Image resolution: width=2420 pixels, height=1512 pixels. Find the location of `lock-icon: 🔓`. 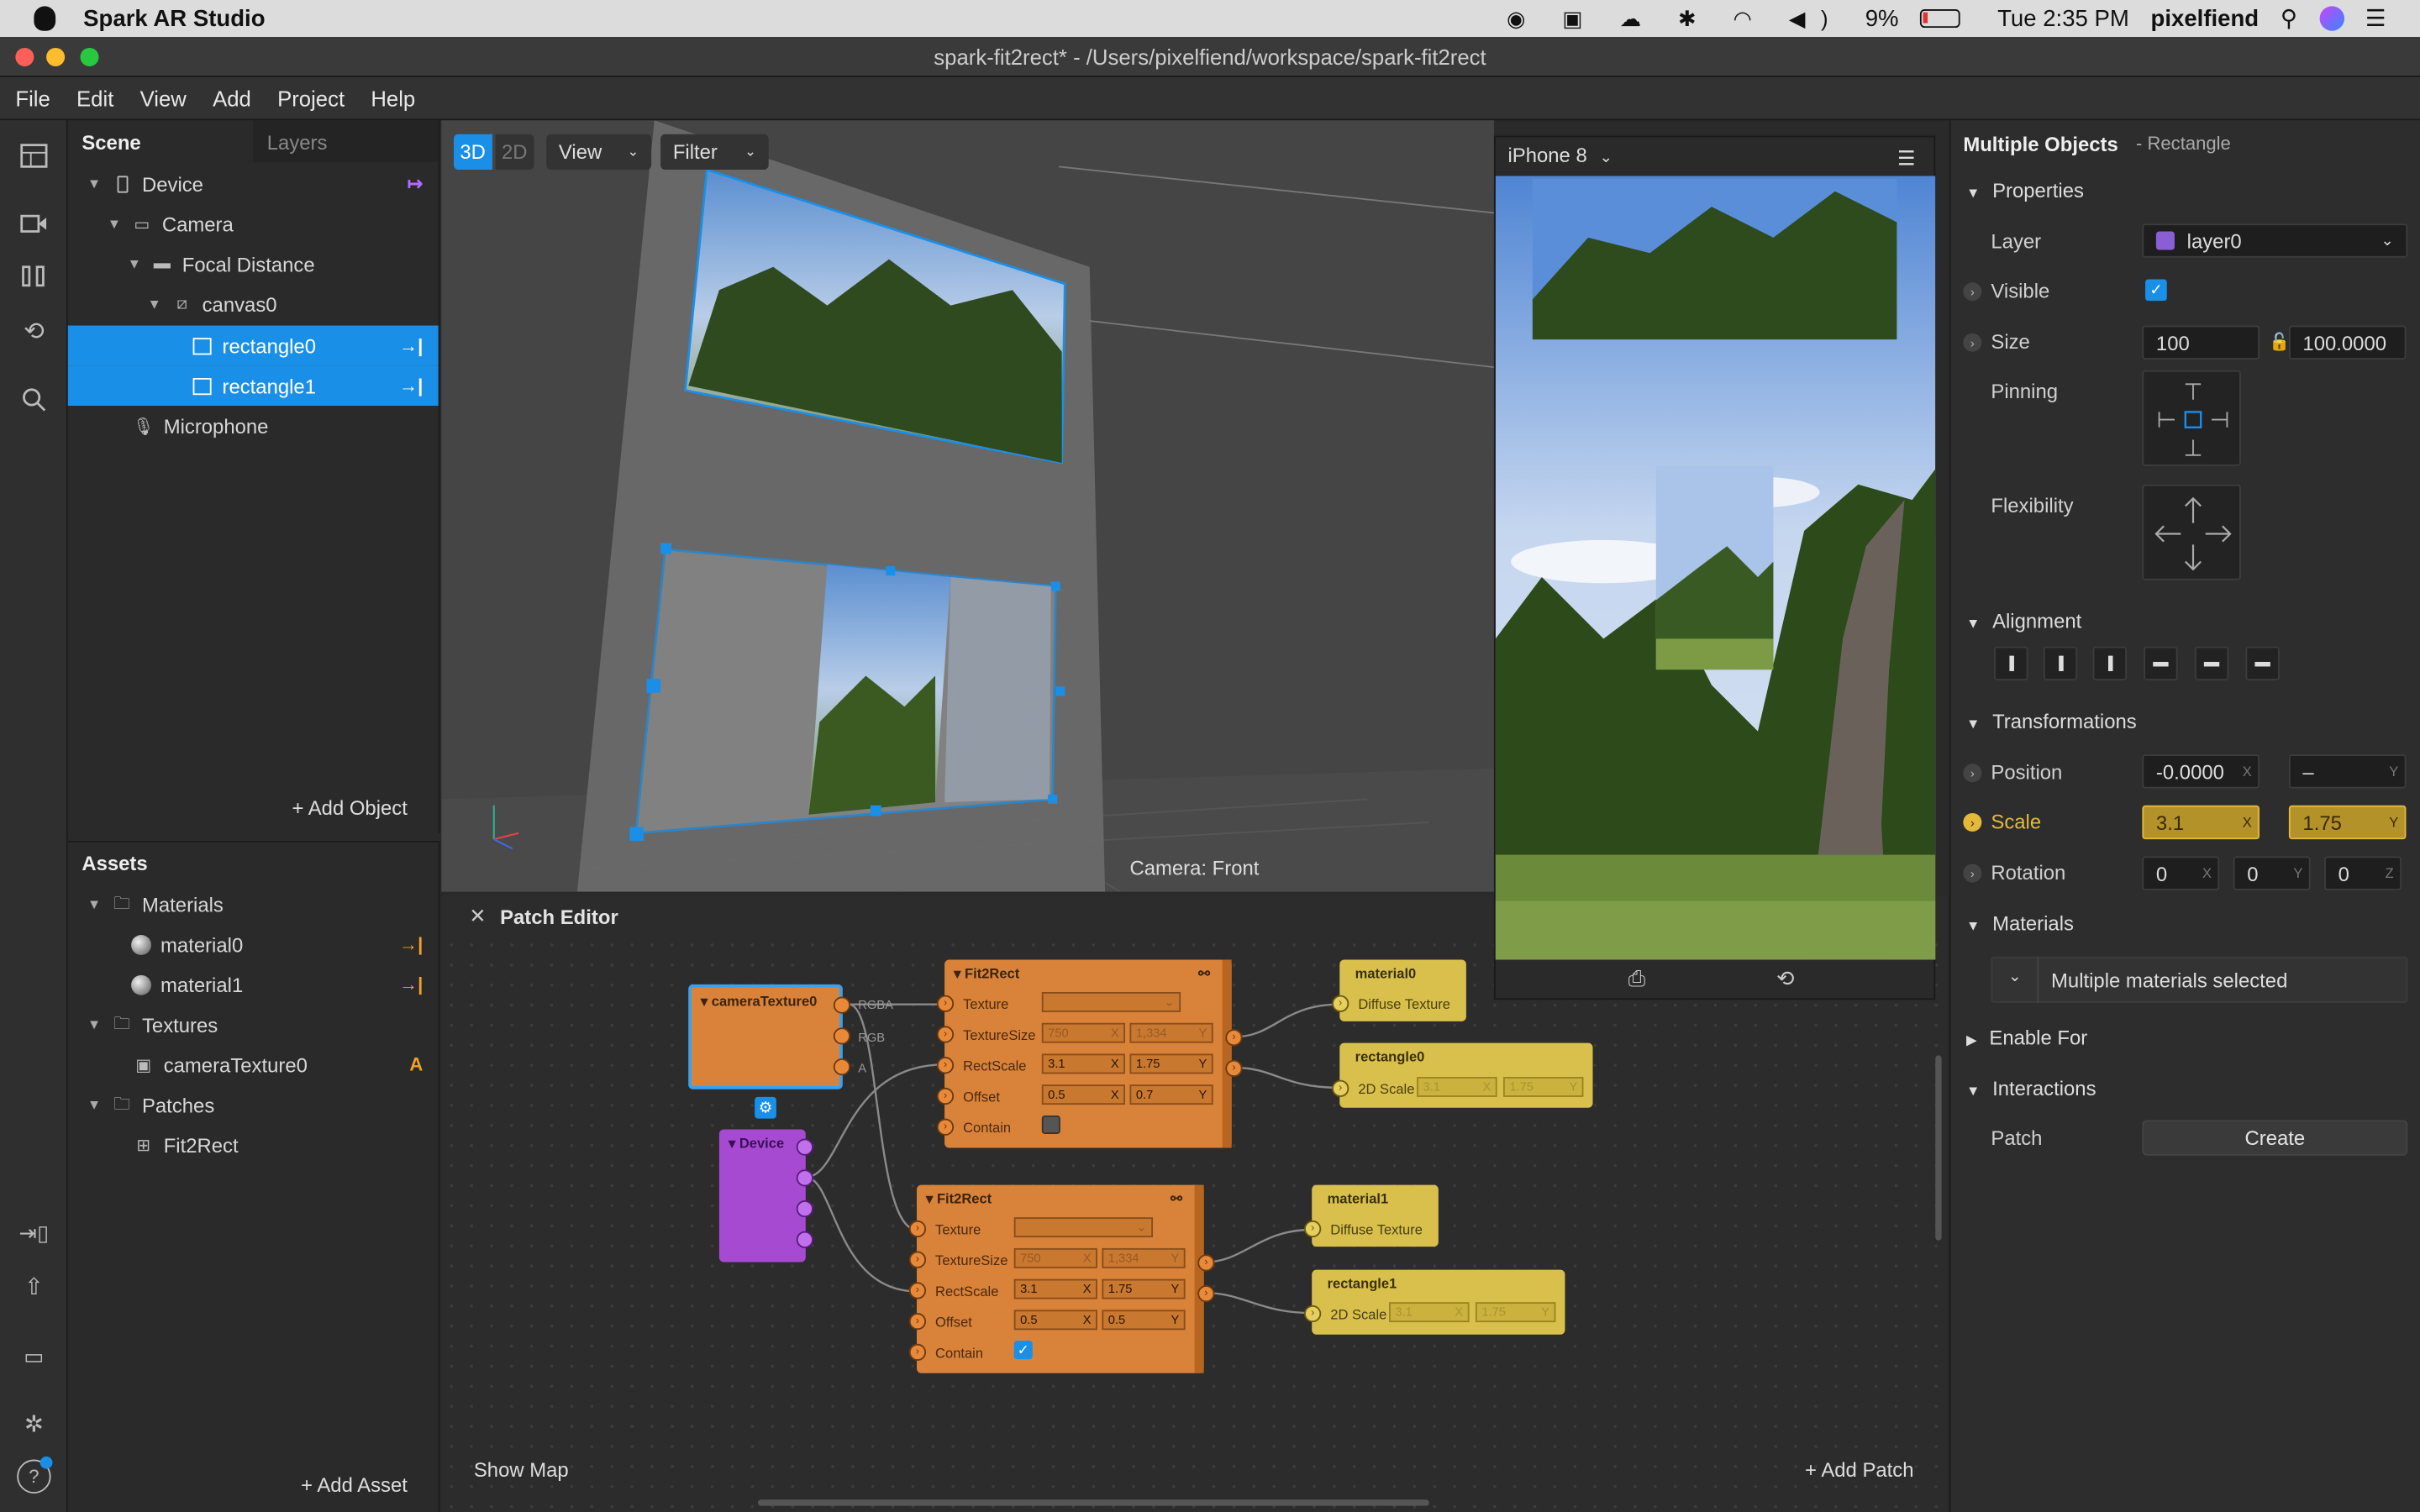

lock-icon: 🔓 is located at coordinates (2279, 342).